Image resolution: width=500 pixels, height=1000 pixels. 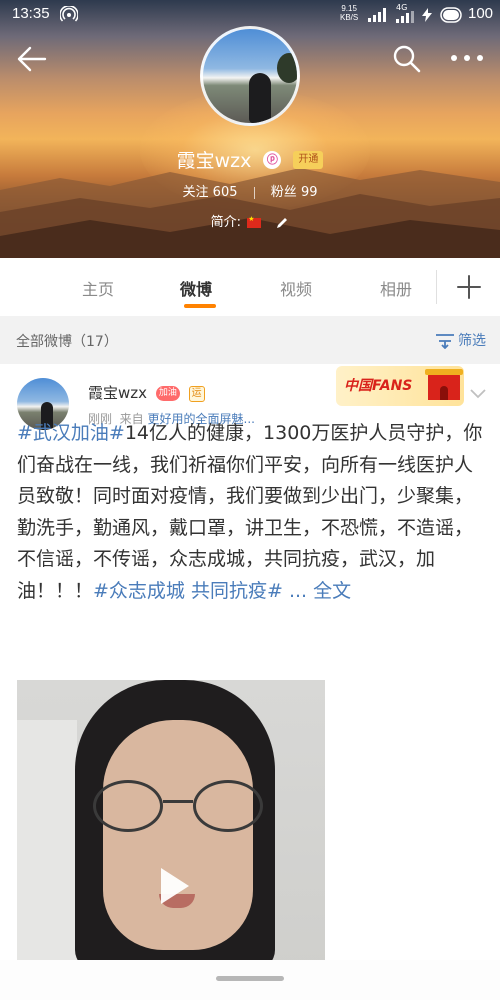 What do you see at coordinates (250, 287) in the screenshot?
I see `profile-tabs: 主页 微博 视频 相册` at bounding box center [250, 287].